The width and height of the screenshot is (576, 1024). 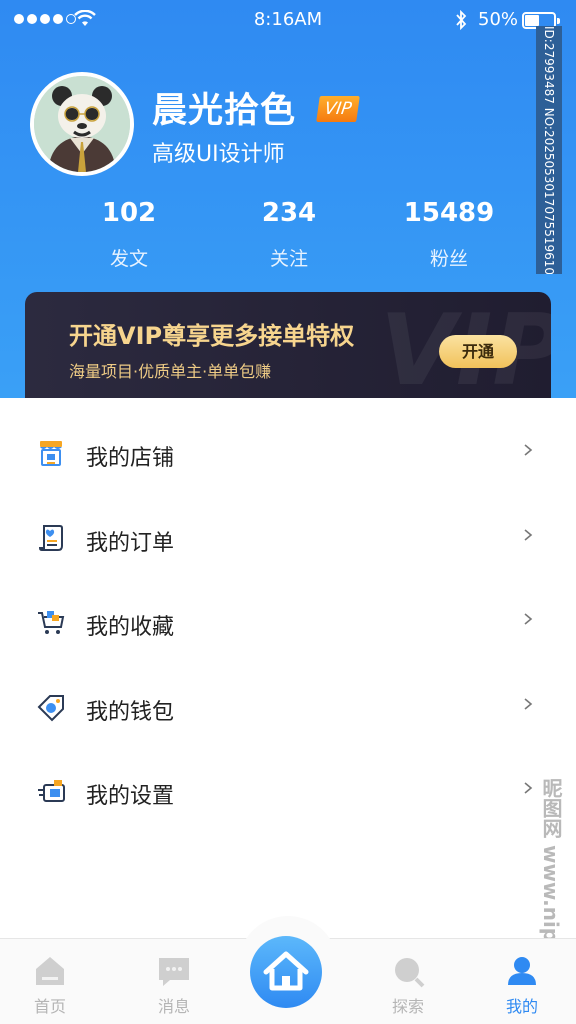 I want to click on bluetooth-icon, so click(x=461, y=20).